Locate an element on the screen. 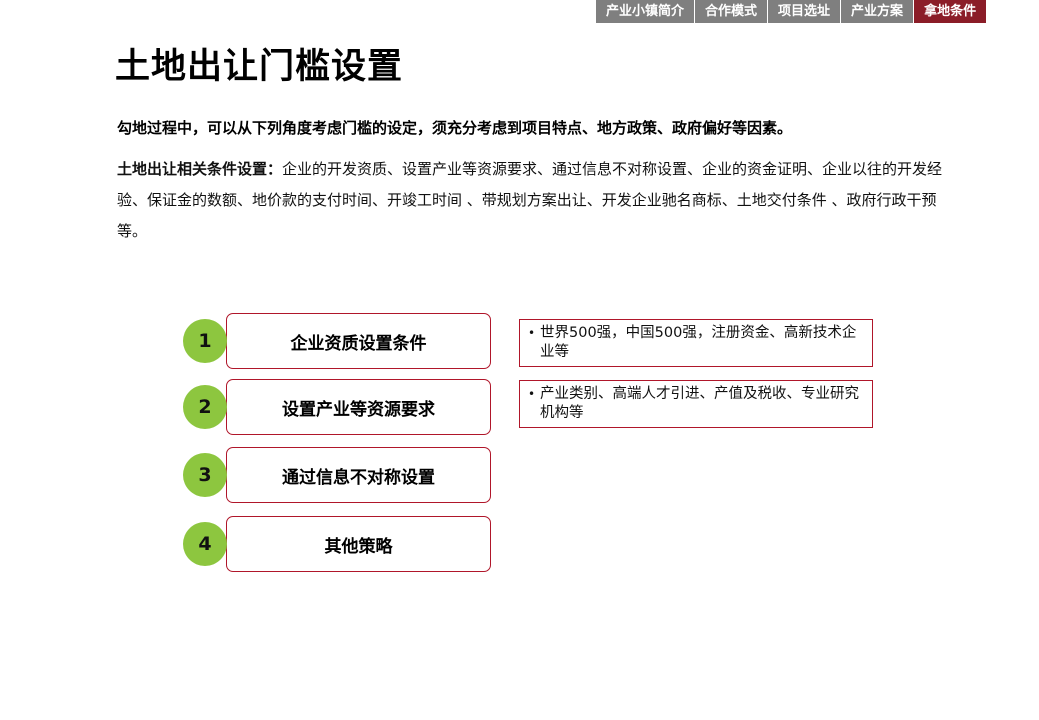  nav-item-industry-plan: 产业方案 is located at coordinates (878, 11).